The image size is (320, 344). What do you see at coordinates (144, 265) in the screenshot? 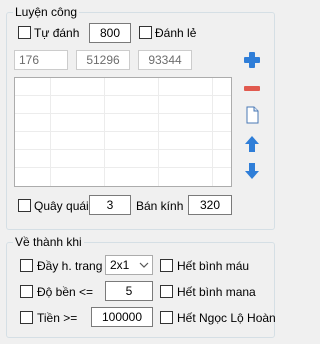
I see `chevron-down-icon` at bounding box center [144, 265].